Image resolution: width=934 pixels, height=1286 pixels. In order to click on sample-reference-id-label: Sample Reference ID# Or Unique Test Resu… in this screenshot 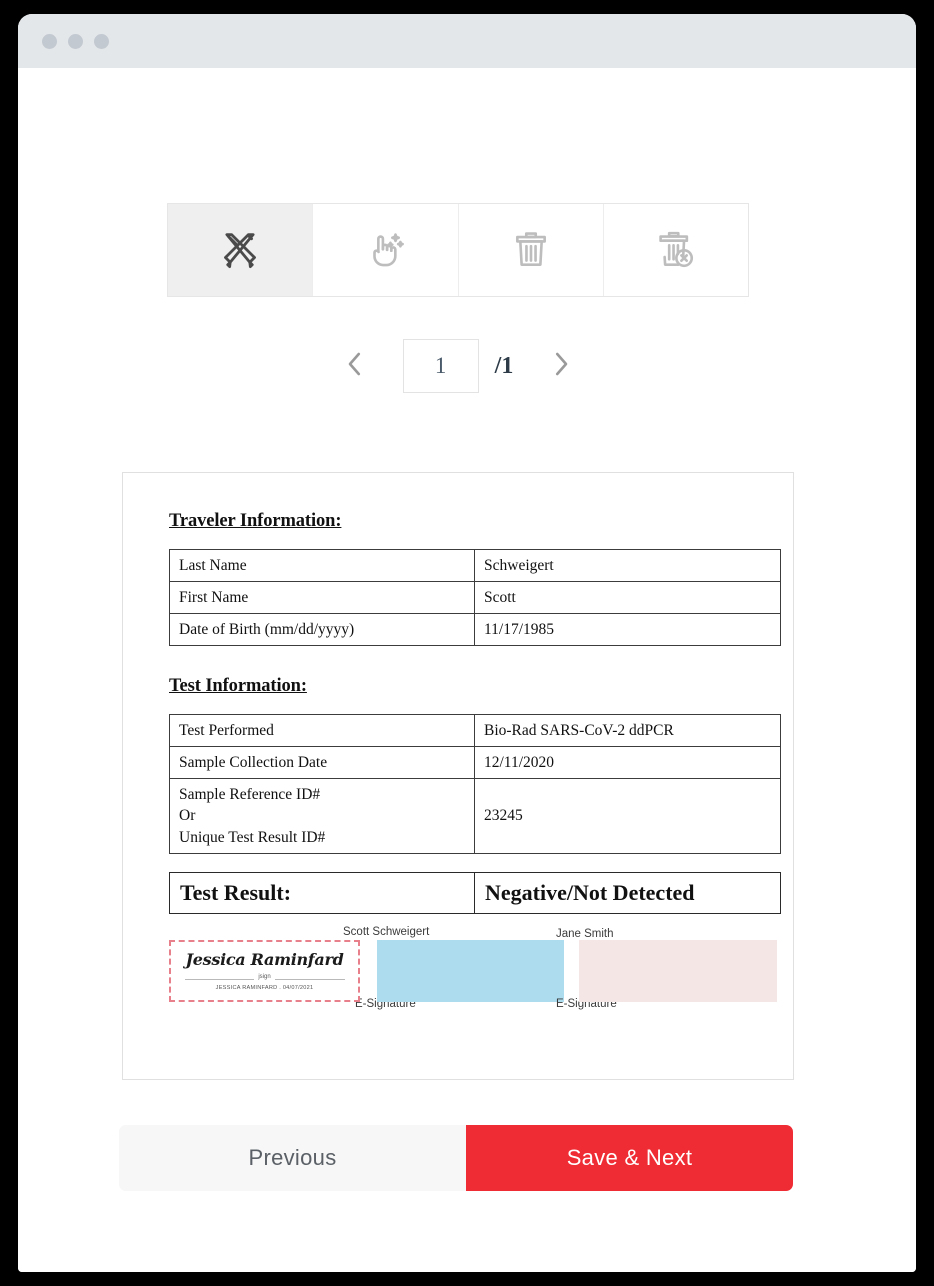, I will do `click(322, 816)`.